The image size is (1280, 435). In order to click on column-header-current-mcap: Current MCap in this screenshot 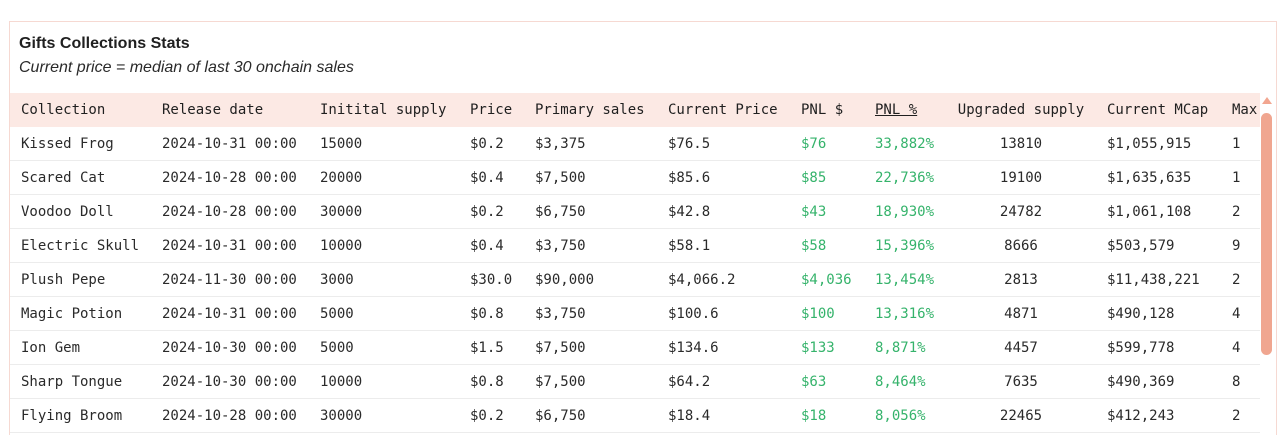, I will do `click(1158, 110)`.